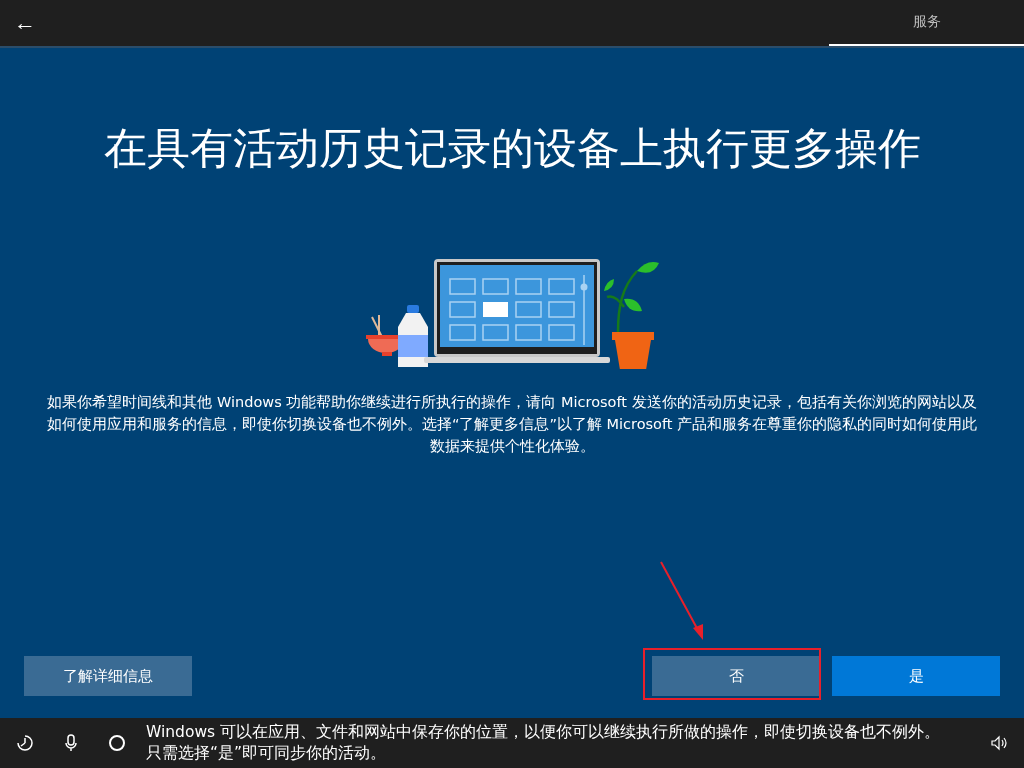  Describe the element at coordinates (117, 743) in the screenshot. I see `cortana-icon` at that location.